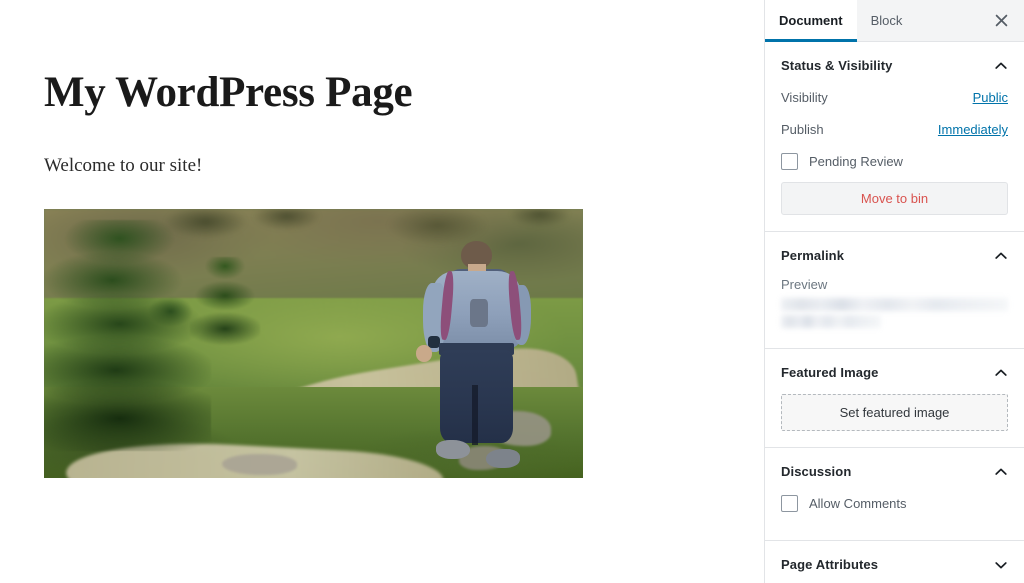  I want to click on visibility-label: Visibility, so click(804, 97).